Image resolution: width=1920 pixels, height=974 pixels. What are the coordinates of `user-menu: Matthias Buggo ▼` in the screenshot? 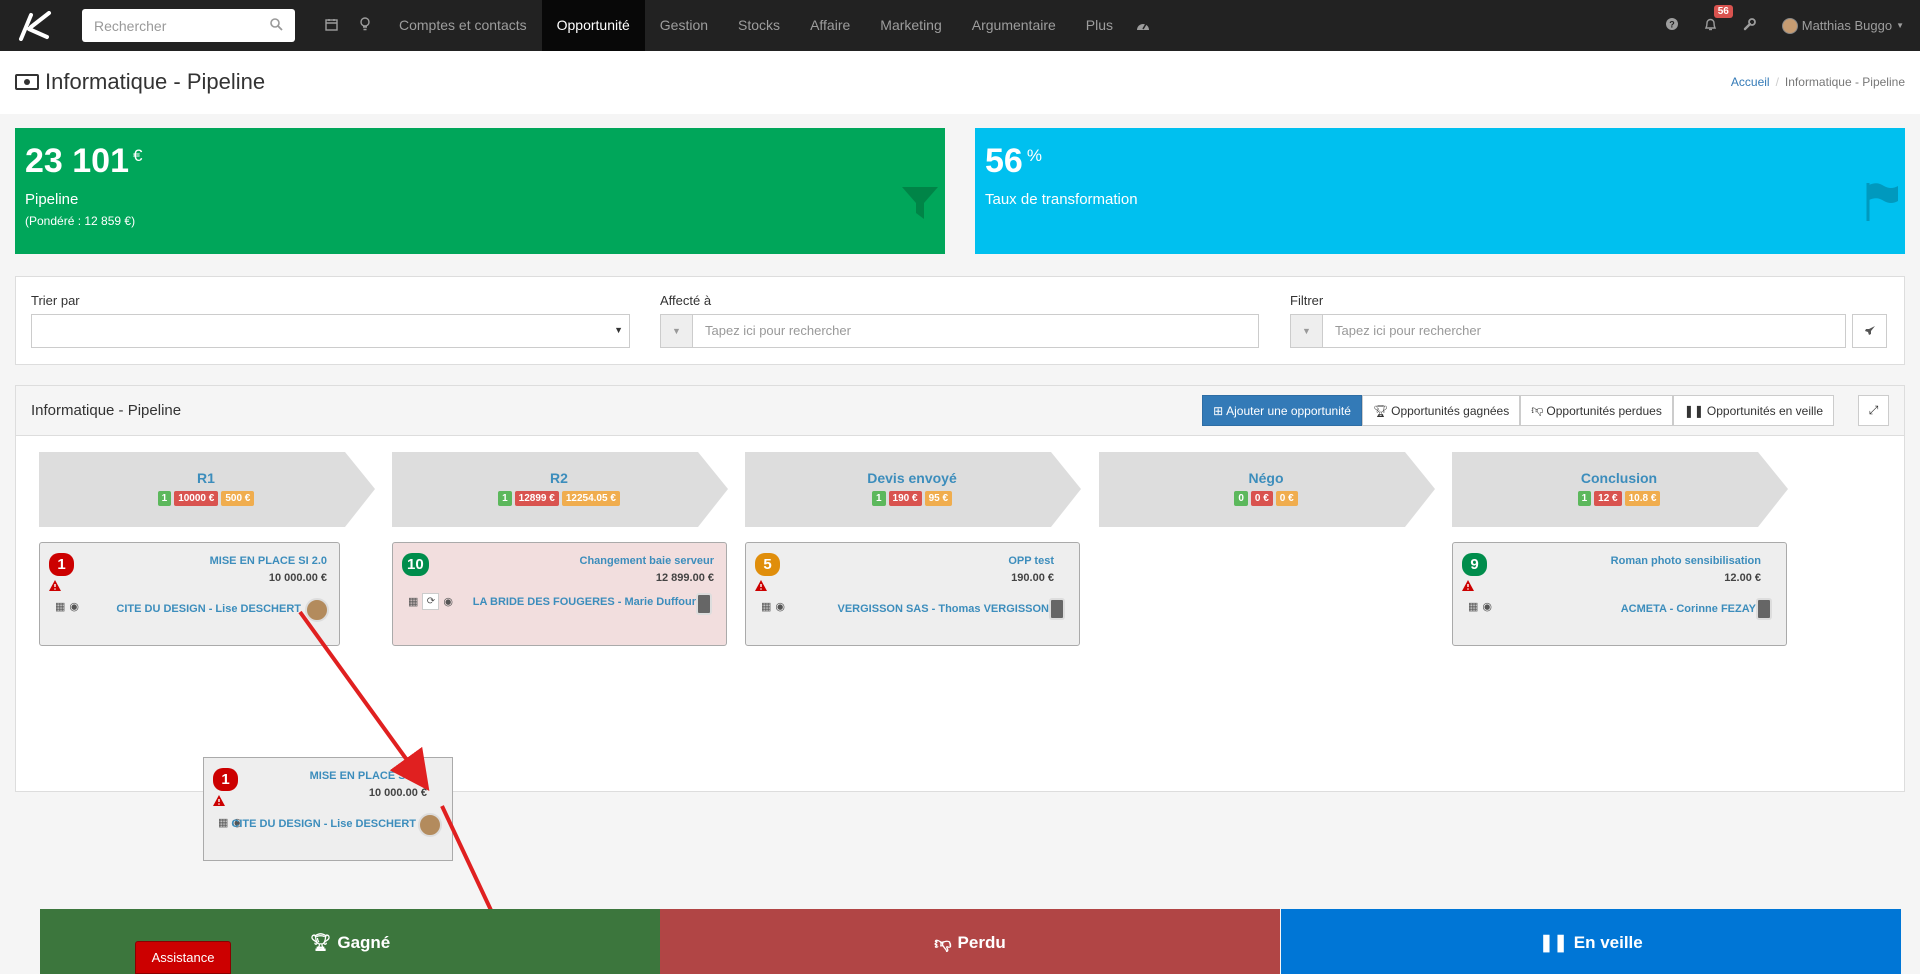 It's located at (1842, 25).